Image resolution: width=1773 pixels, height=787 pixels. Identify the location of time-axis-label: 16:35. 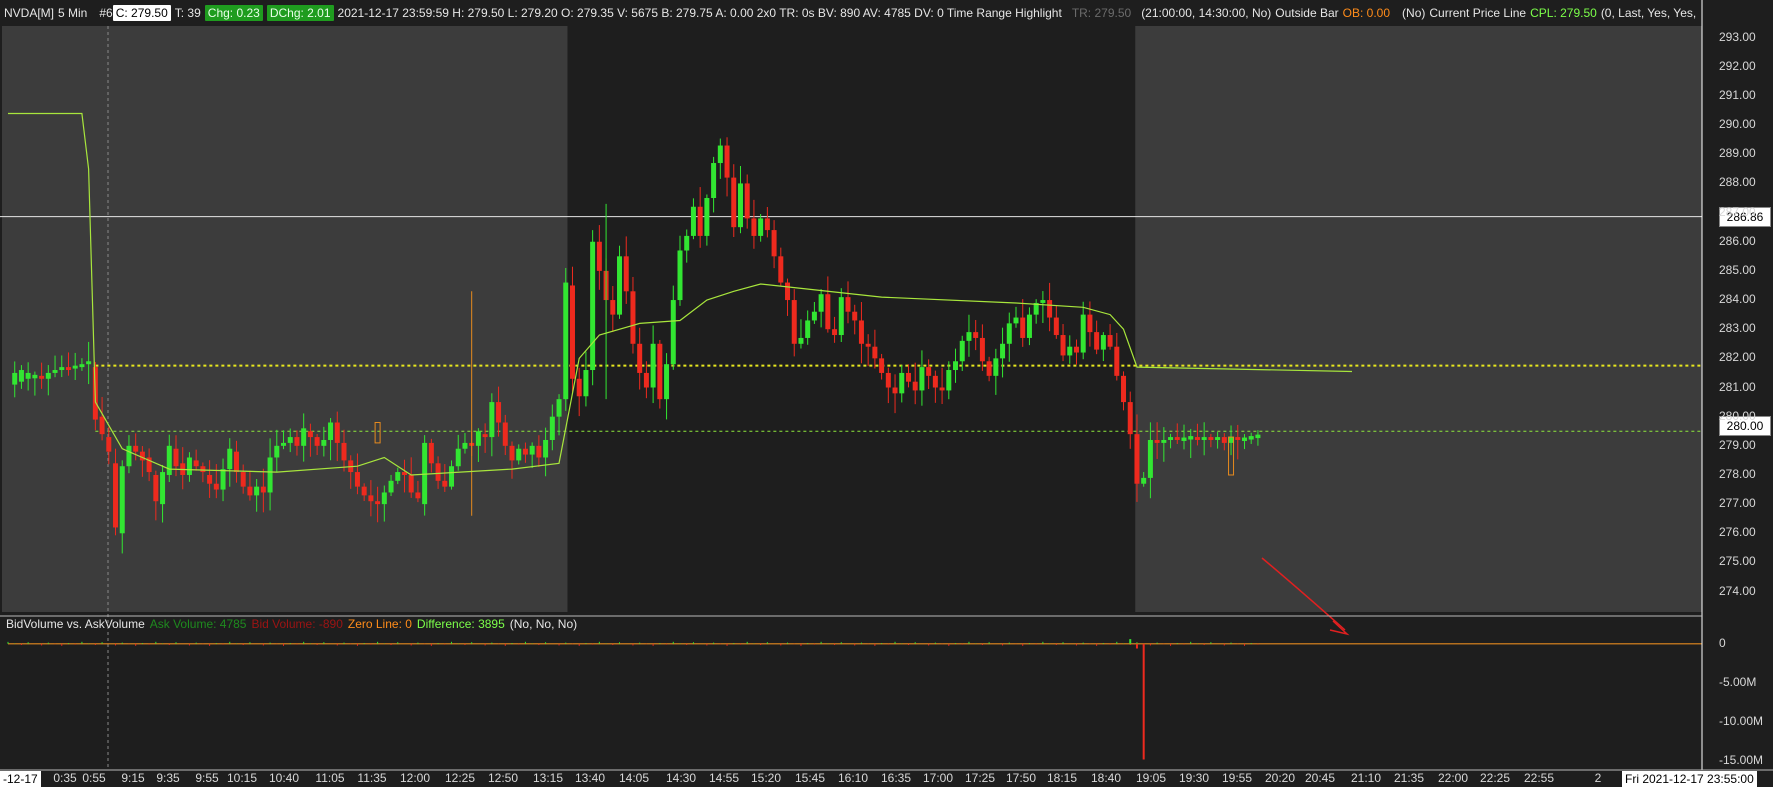
(896, 778).